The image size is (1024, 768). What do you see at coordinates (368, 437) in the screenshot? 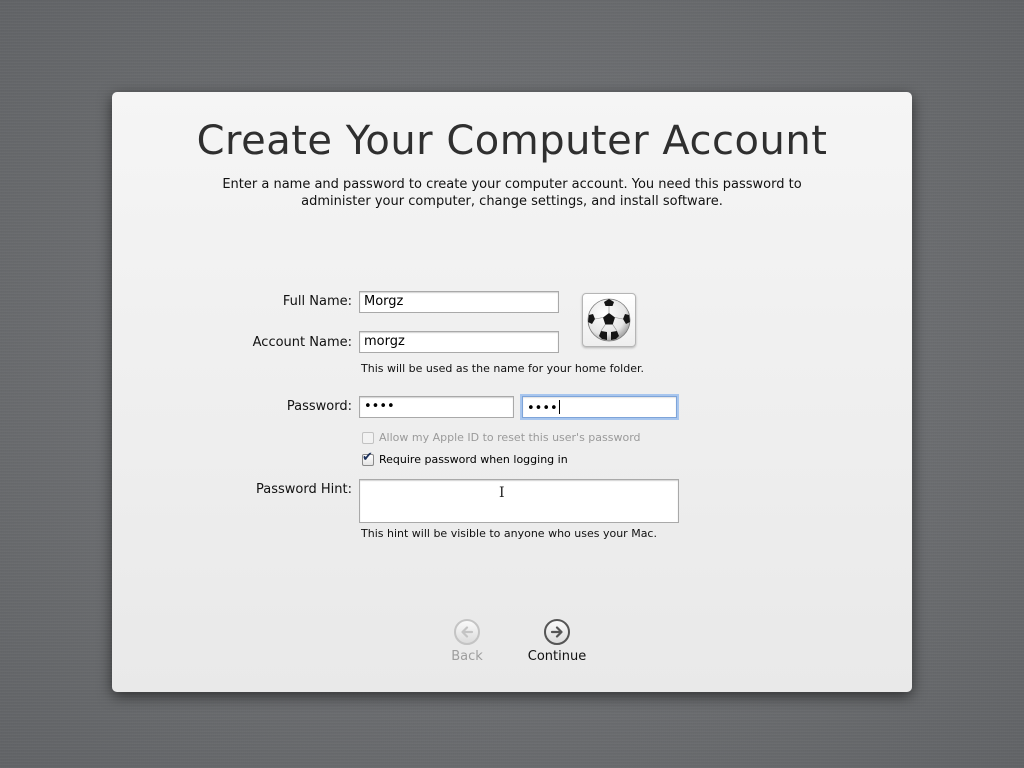
I see `apple-id-reset-checkbox` at bounding box center [368, 437].